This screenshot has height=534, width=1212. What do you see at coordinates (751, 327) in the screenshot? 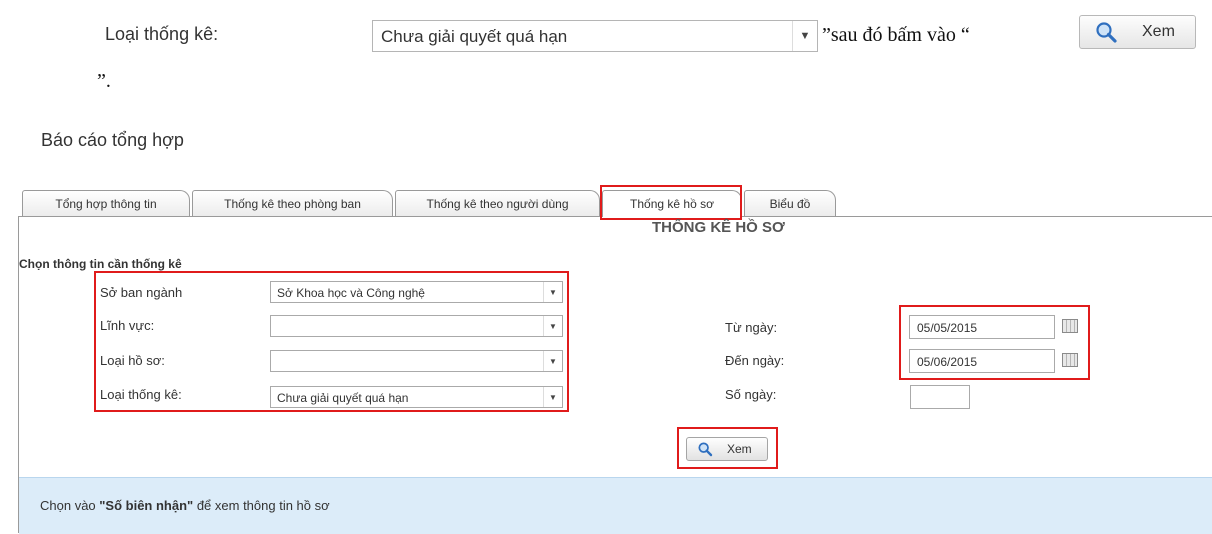
I see `label-tu-ngay: Từ ngày:` at bounding box center [751, 327].